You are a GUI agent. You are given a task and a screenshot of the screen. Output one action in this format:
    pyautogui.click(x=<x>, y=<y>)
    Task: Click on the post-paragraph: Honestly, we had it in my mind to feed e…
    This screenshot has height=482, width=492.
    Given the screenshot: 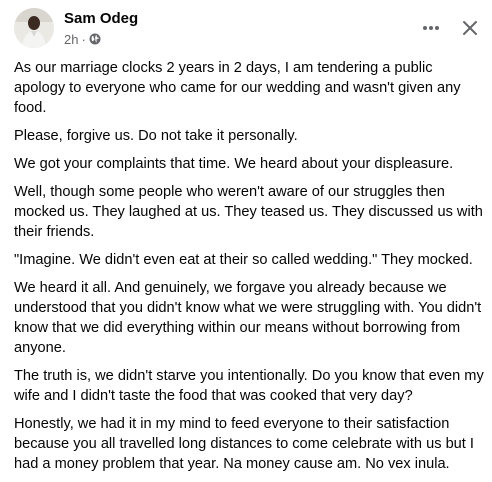 What is the action you would take?
    pyautogui.click(x=244, y=444)
    